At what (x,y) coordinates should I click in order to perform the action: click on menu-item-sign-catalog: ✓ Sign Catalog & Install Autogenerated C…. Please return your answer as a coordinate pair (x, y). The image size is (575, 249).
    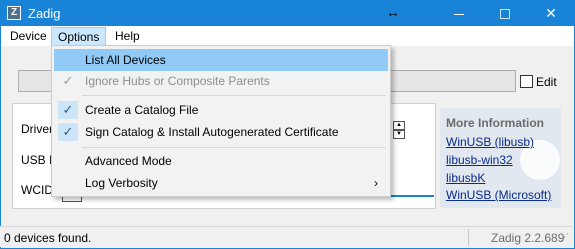
    Looking at the image, I should click on (221, 132).